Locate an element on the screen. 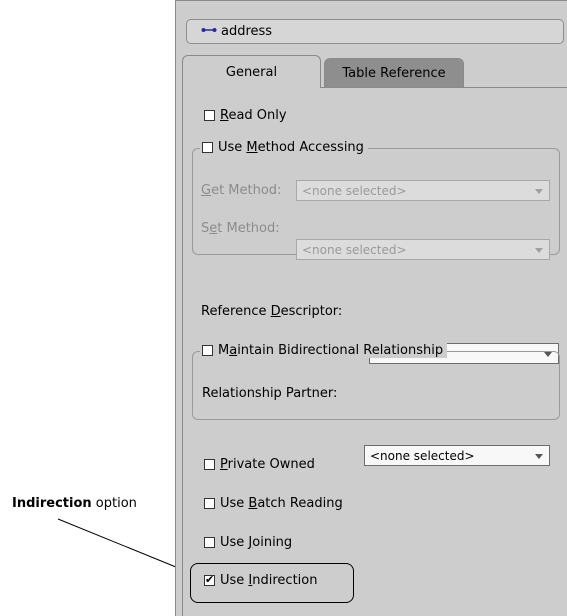 This screenshot has width=567, height=616. mapping-title: address is located at coordinates (247, 31).